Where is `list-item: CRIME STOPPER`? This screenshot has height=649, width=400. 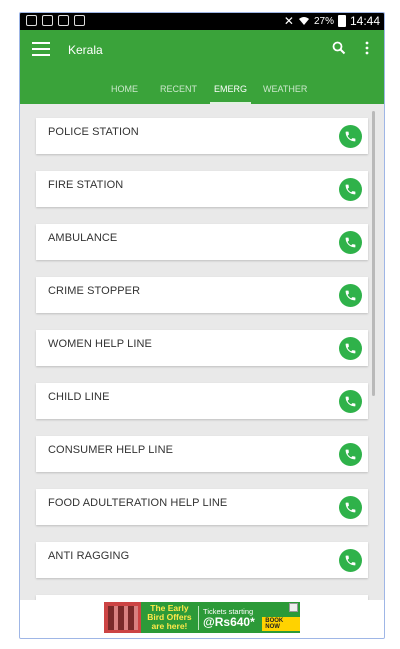
list-item: CRIME STOPPER is located at coordinates (202, 295).